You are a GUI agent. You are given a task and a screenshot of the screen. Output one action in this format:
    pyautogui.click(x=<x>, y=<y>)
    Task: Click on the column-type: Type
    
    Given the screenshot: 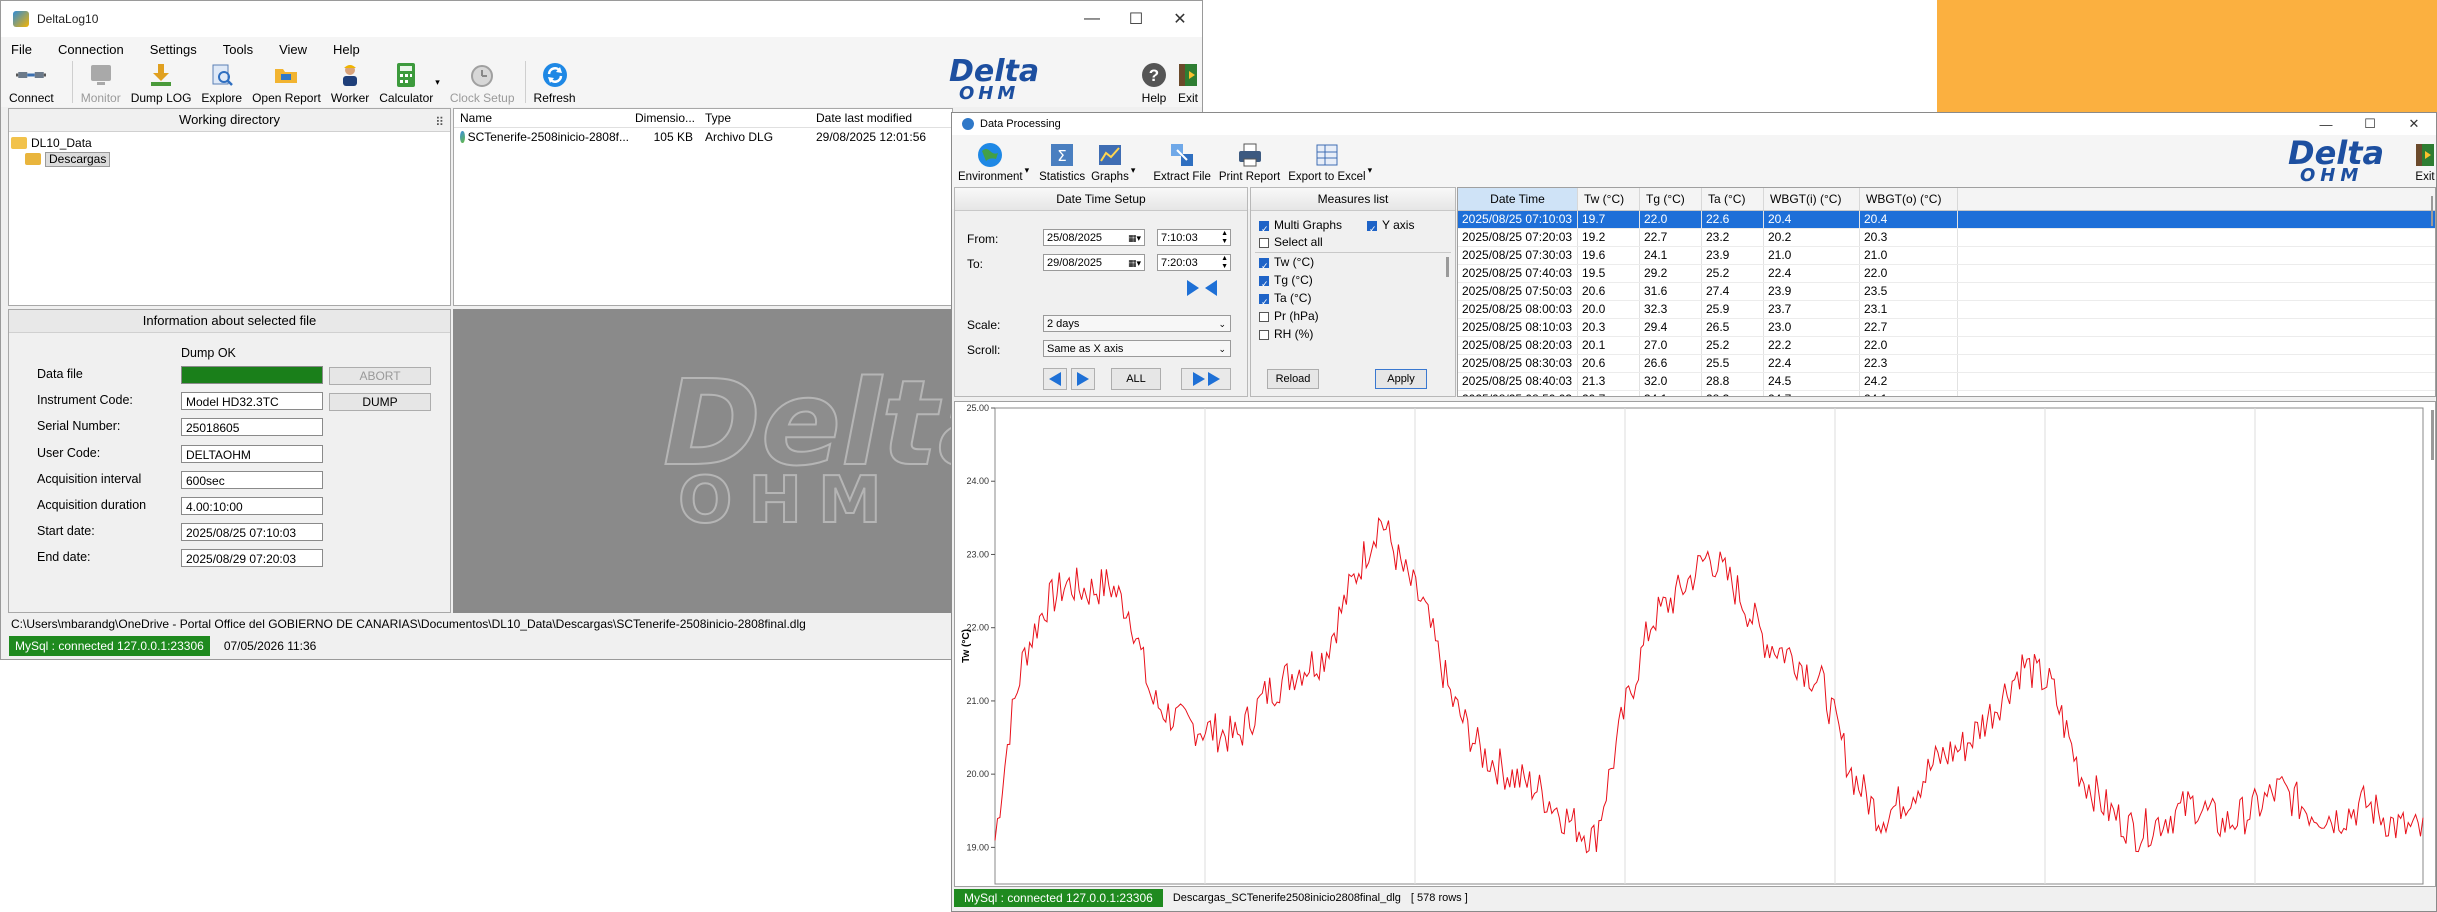 What is the action you would take?
    pyautogui.click(x=746, y=118)
    